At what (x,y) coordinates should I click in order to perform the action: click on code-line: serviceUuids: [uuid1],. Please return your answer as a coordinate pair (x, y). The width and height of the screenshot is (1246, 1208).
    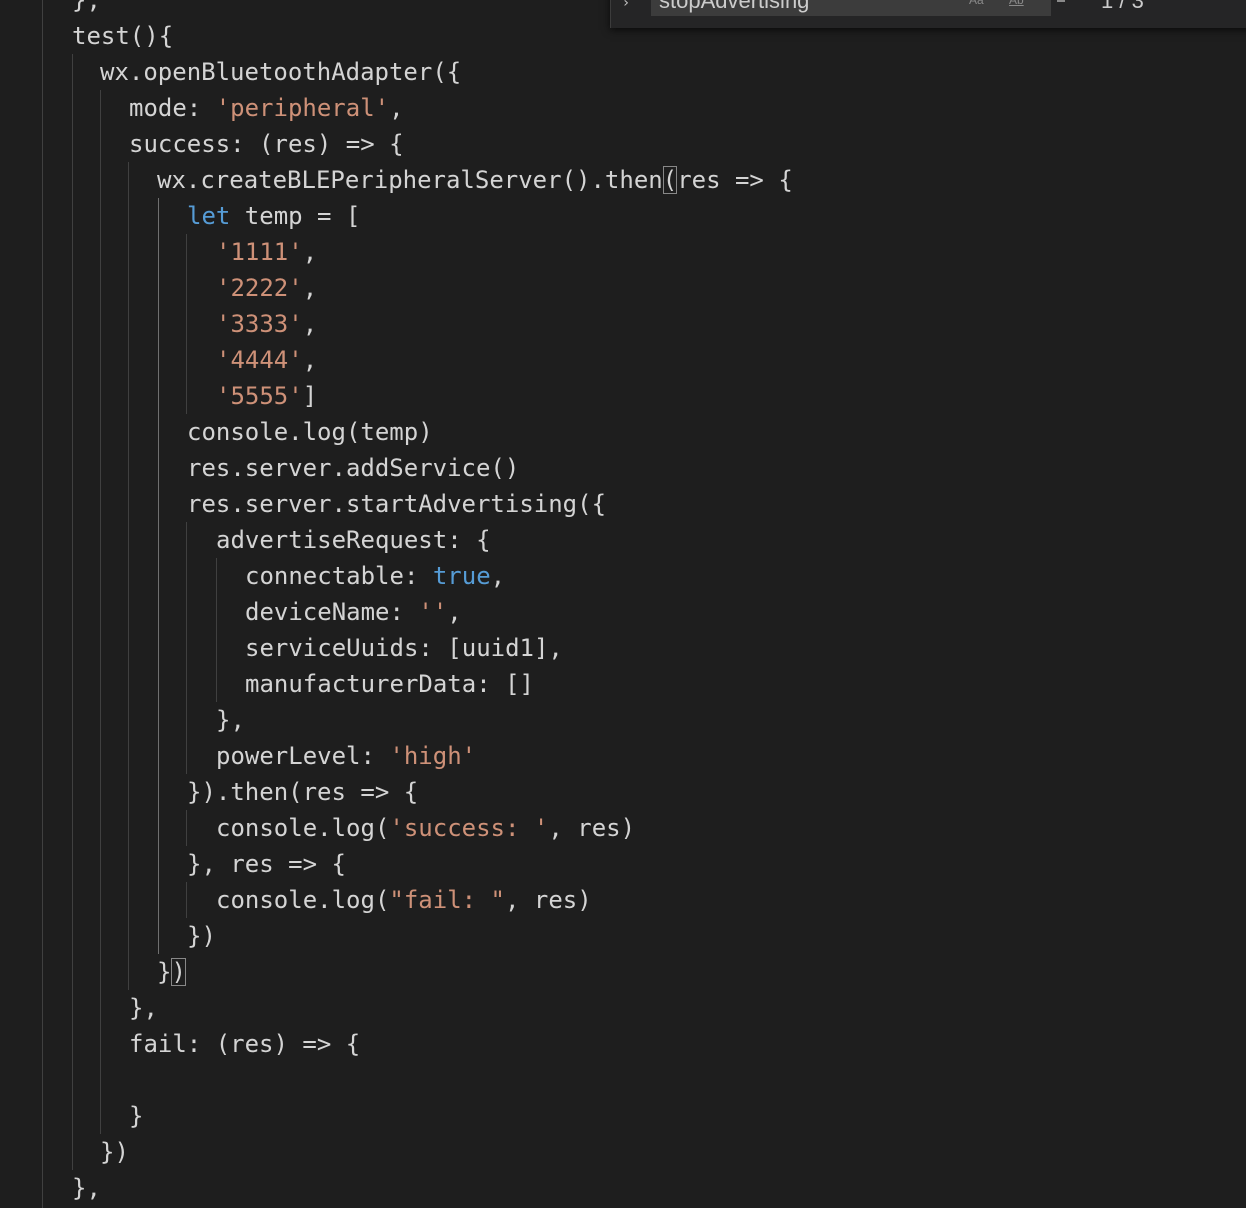
    Looking at the image, I should click on (404, 648).